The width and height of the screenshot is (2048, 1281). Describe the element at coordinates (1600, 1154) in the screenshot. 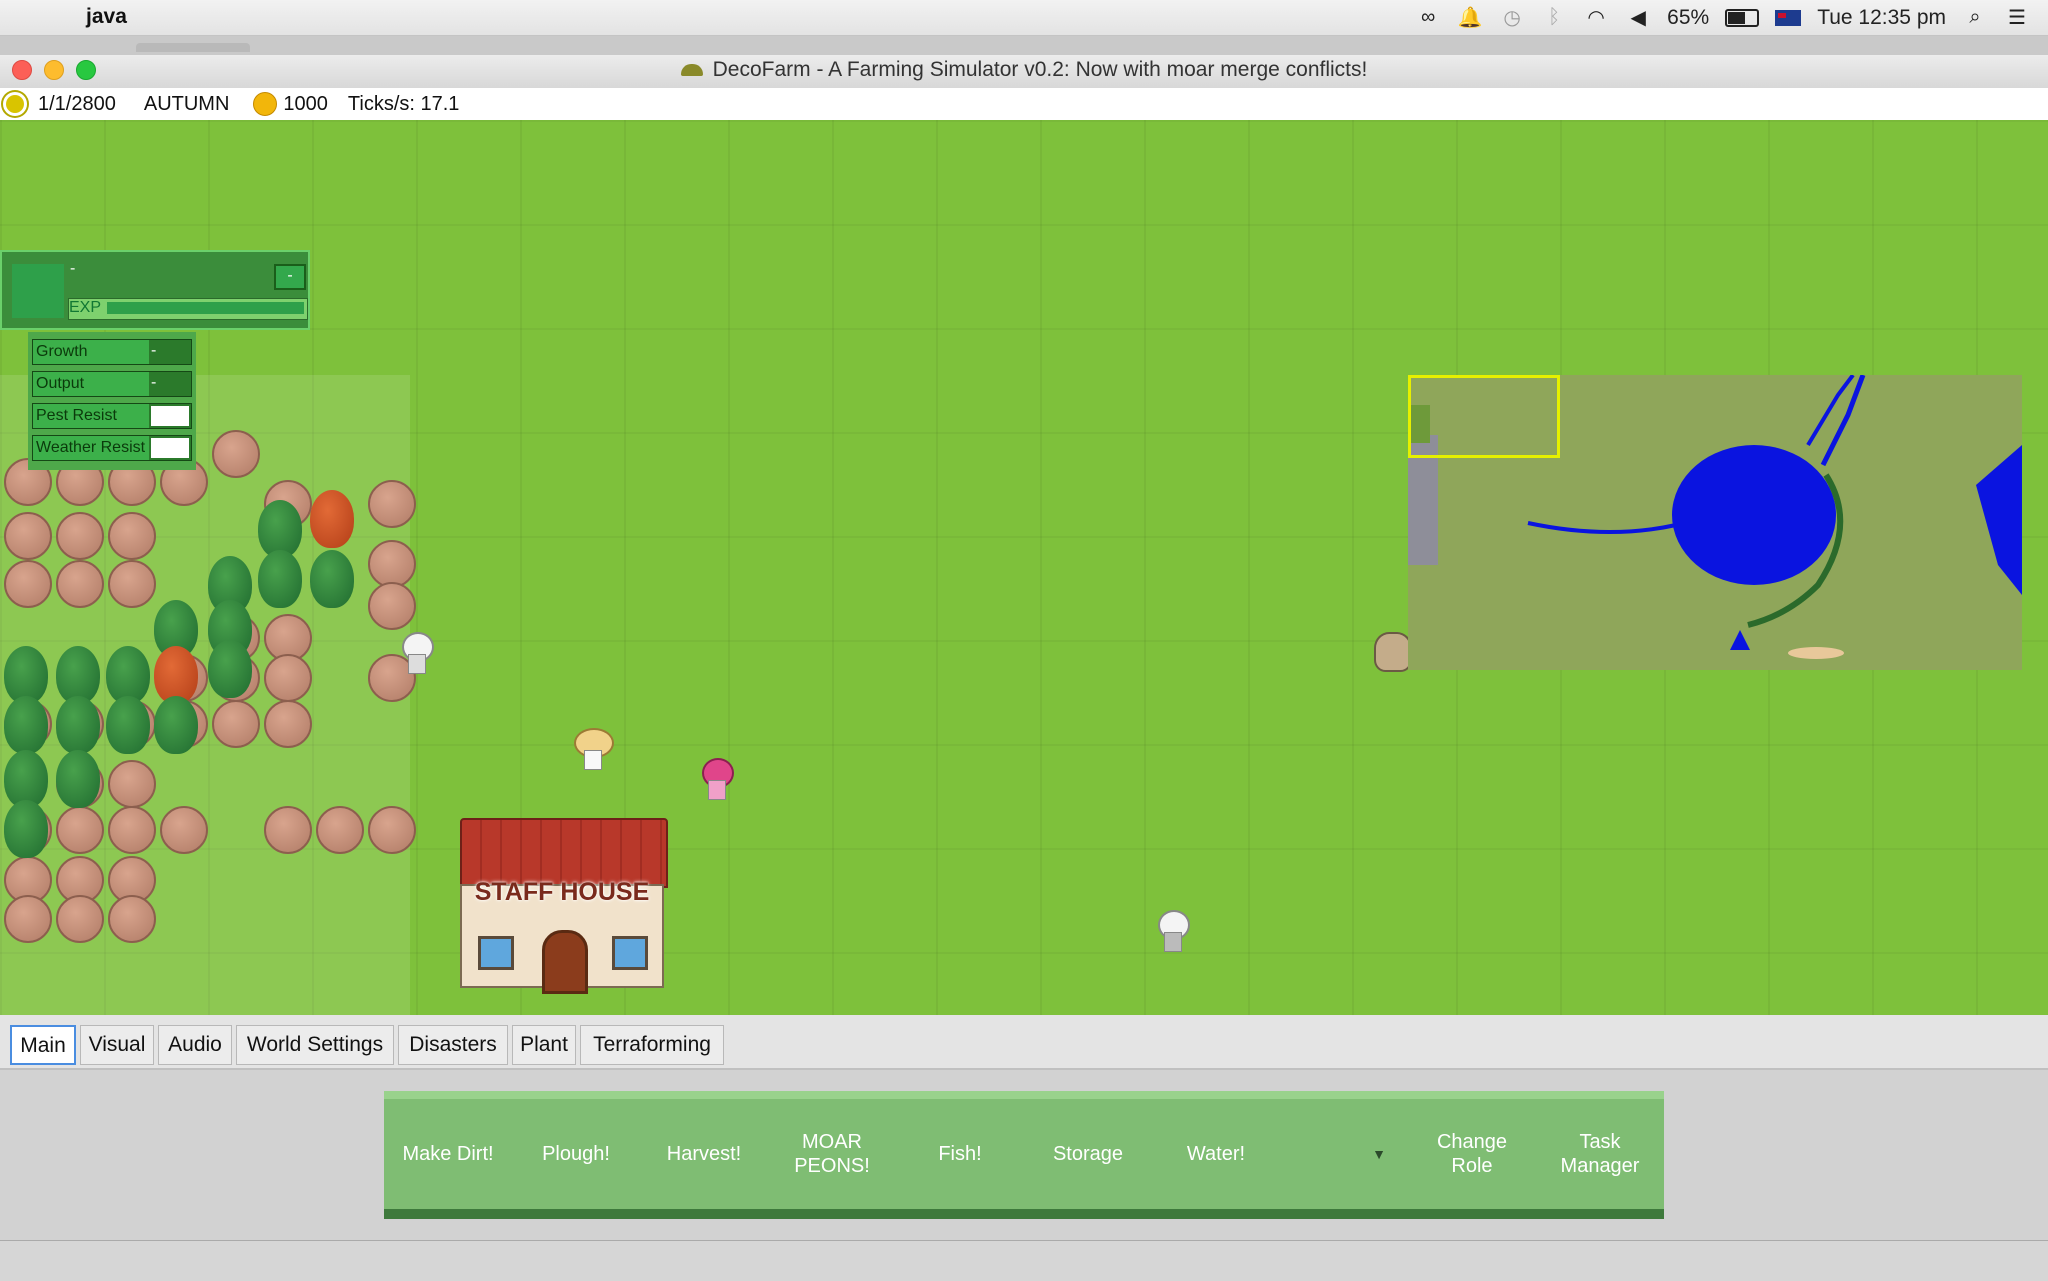

I see `task-manager-button: Task Manager` at that location.